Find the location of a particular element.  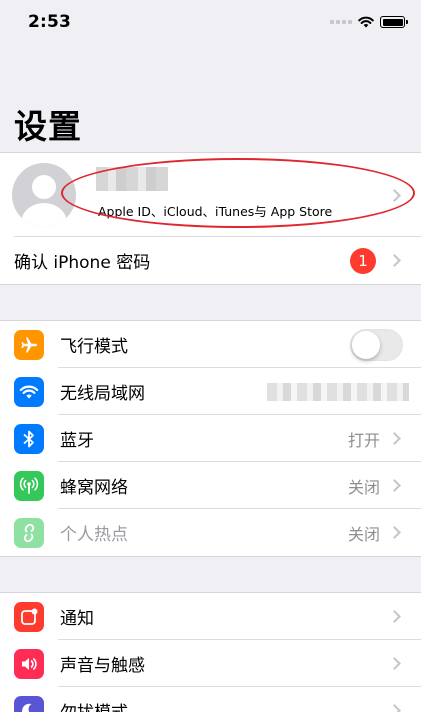

wifi-network-name-redacted is located at coordinates (338, 391).